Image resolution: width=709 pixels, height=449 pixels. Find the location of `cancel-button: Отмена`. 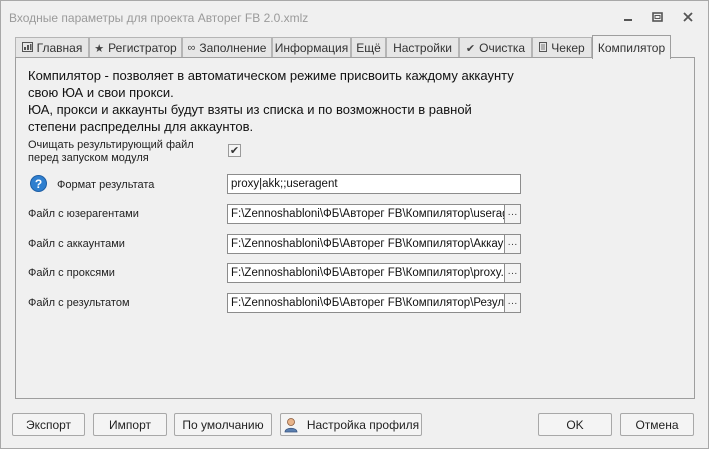

cancel-button: Отмена is located at coordinates (657, 424).